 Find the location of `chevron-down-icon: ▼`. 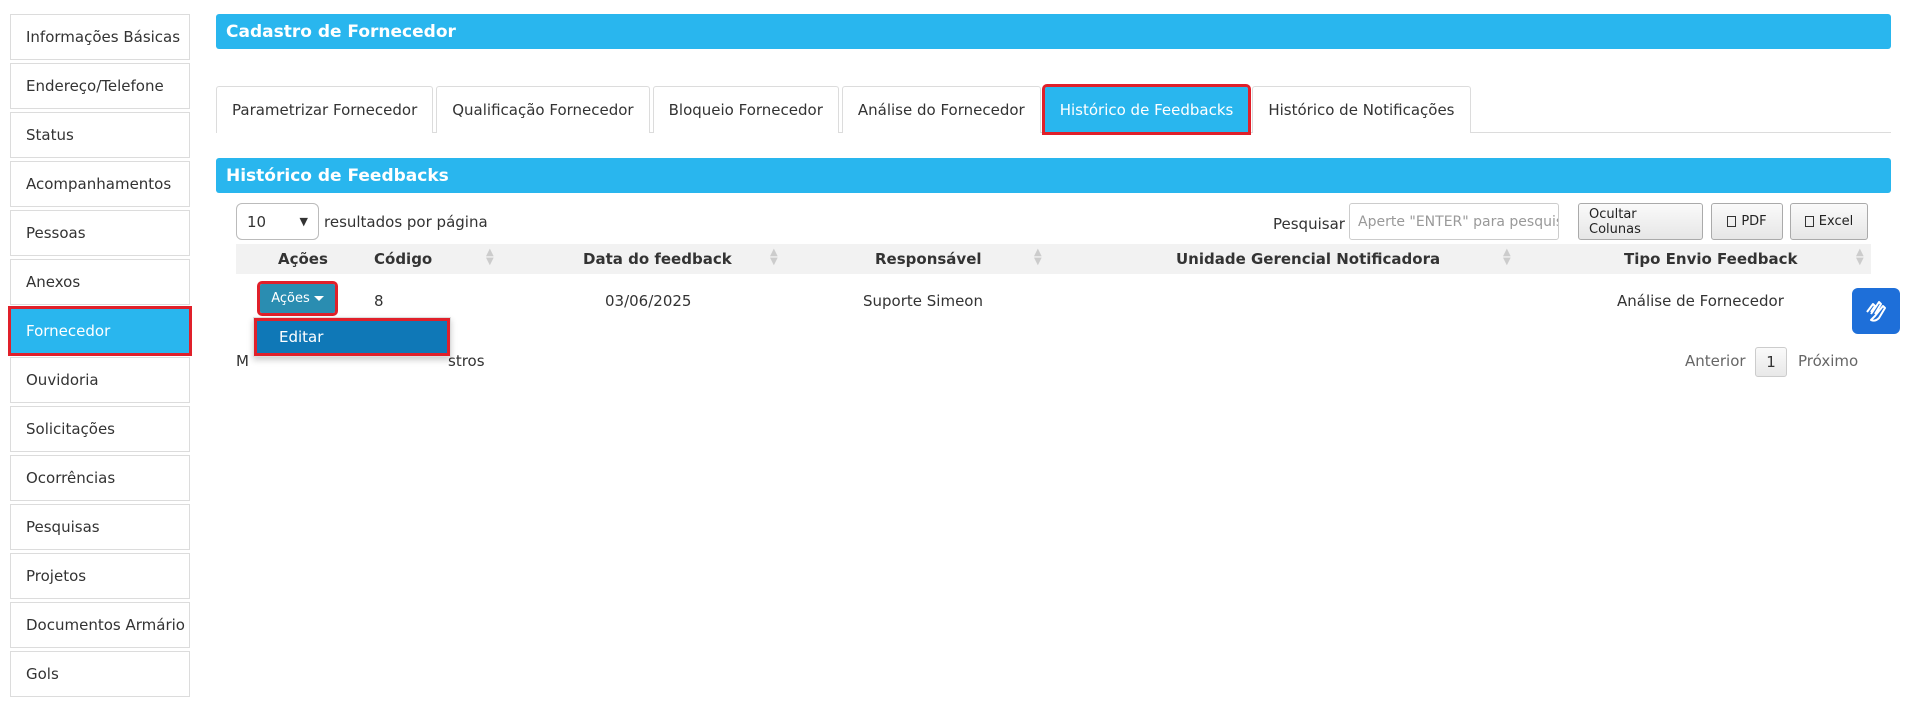

chevron-down-icon: ▼ is located at coordinates (303, 221).